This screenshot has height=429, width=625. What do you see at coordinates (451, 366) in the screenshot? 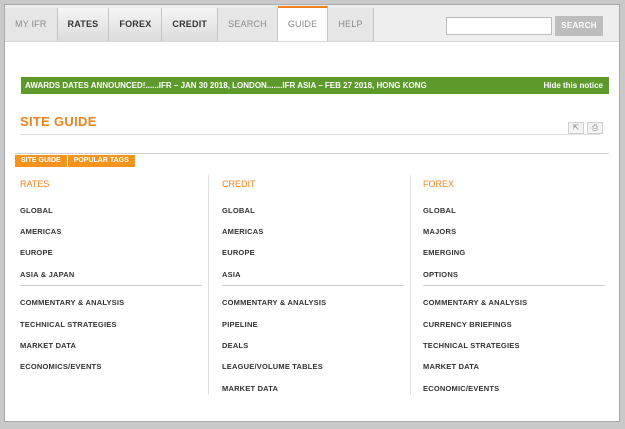
I see `link-forex-market-data: MARKET DATA` at bounding box center [451, 366].